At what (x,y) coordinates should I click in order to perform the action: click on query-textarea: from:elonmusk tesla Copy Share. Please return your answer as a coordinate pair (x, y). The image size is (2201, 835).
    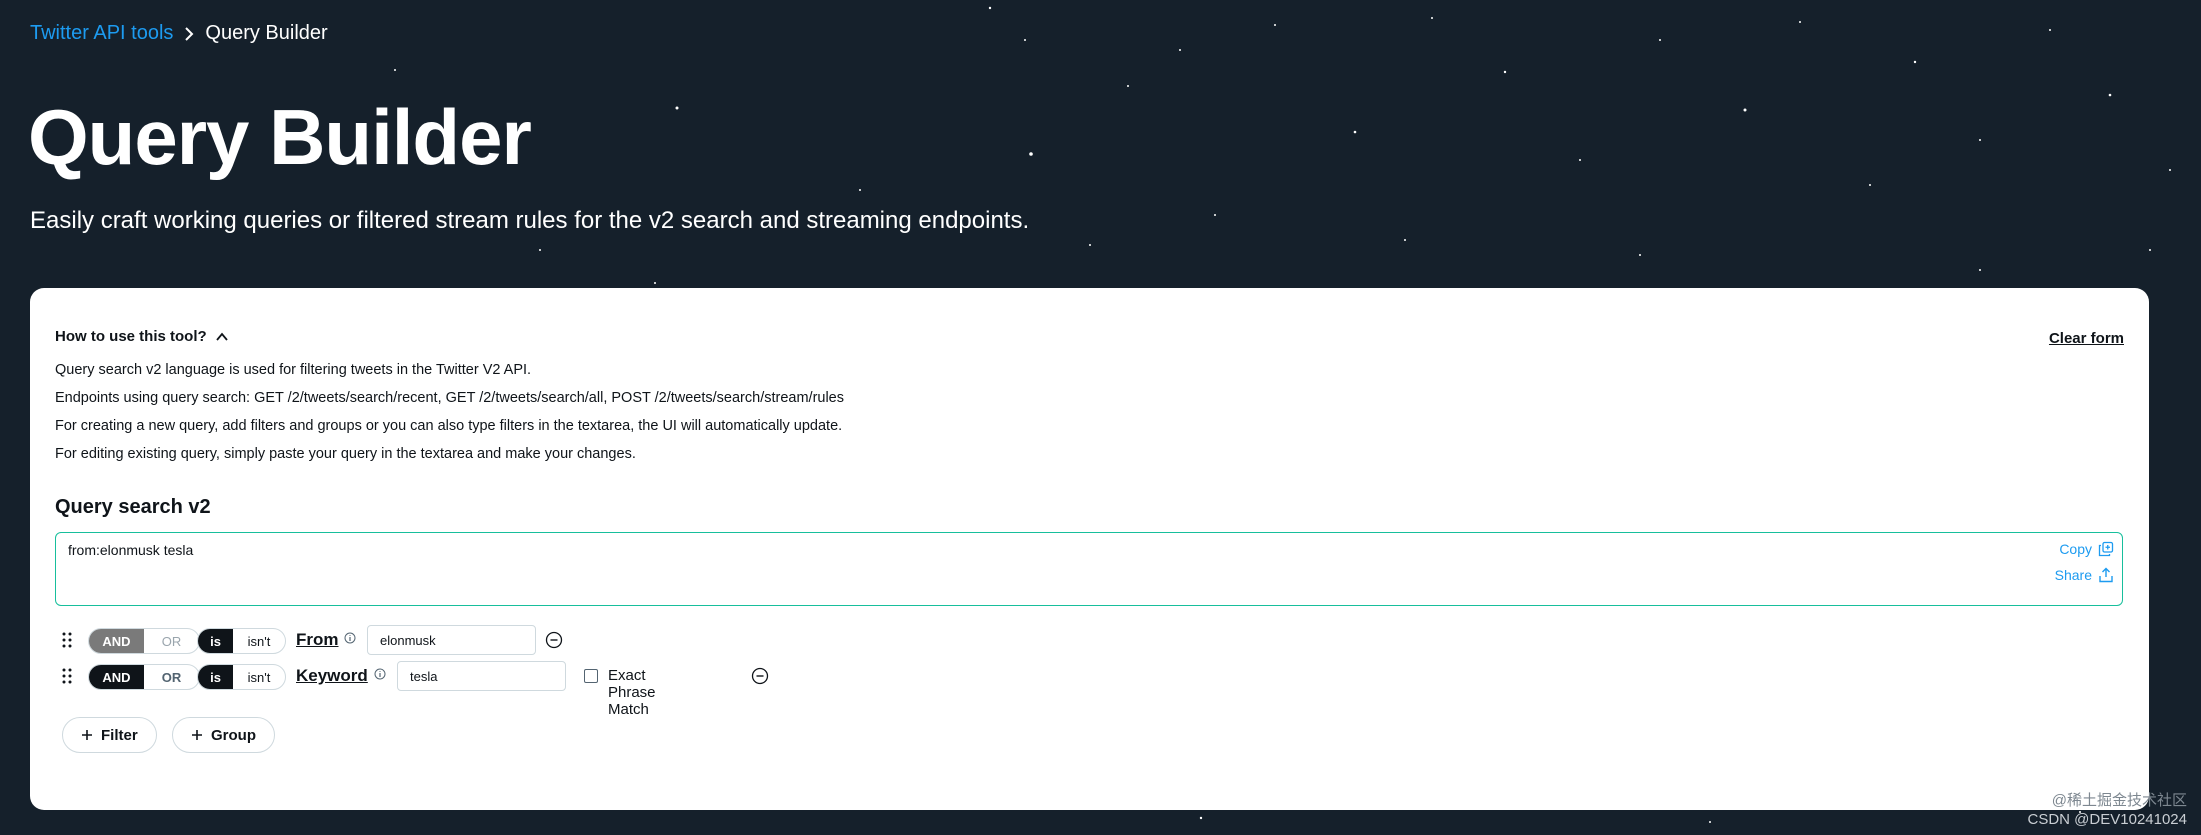
    Looking at the image, I should click on (1089, 569).